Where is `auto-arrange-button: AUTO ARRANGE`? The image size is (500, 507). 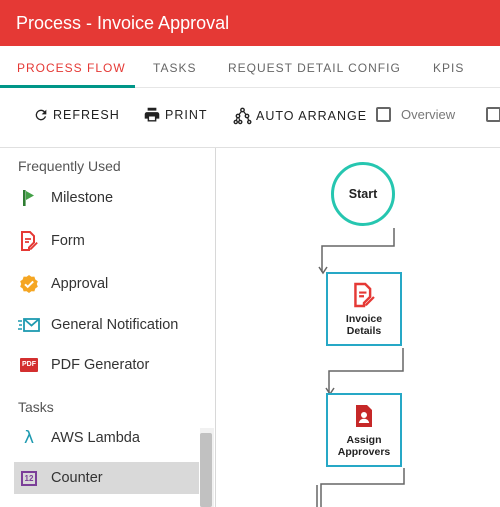 auto-arrange-button: AUTO ARRANGE is located at coordinates (300, 116).